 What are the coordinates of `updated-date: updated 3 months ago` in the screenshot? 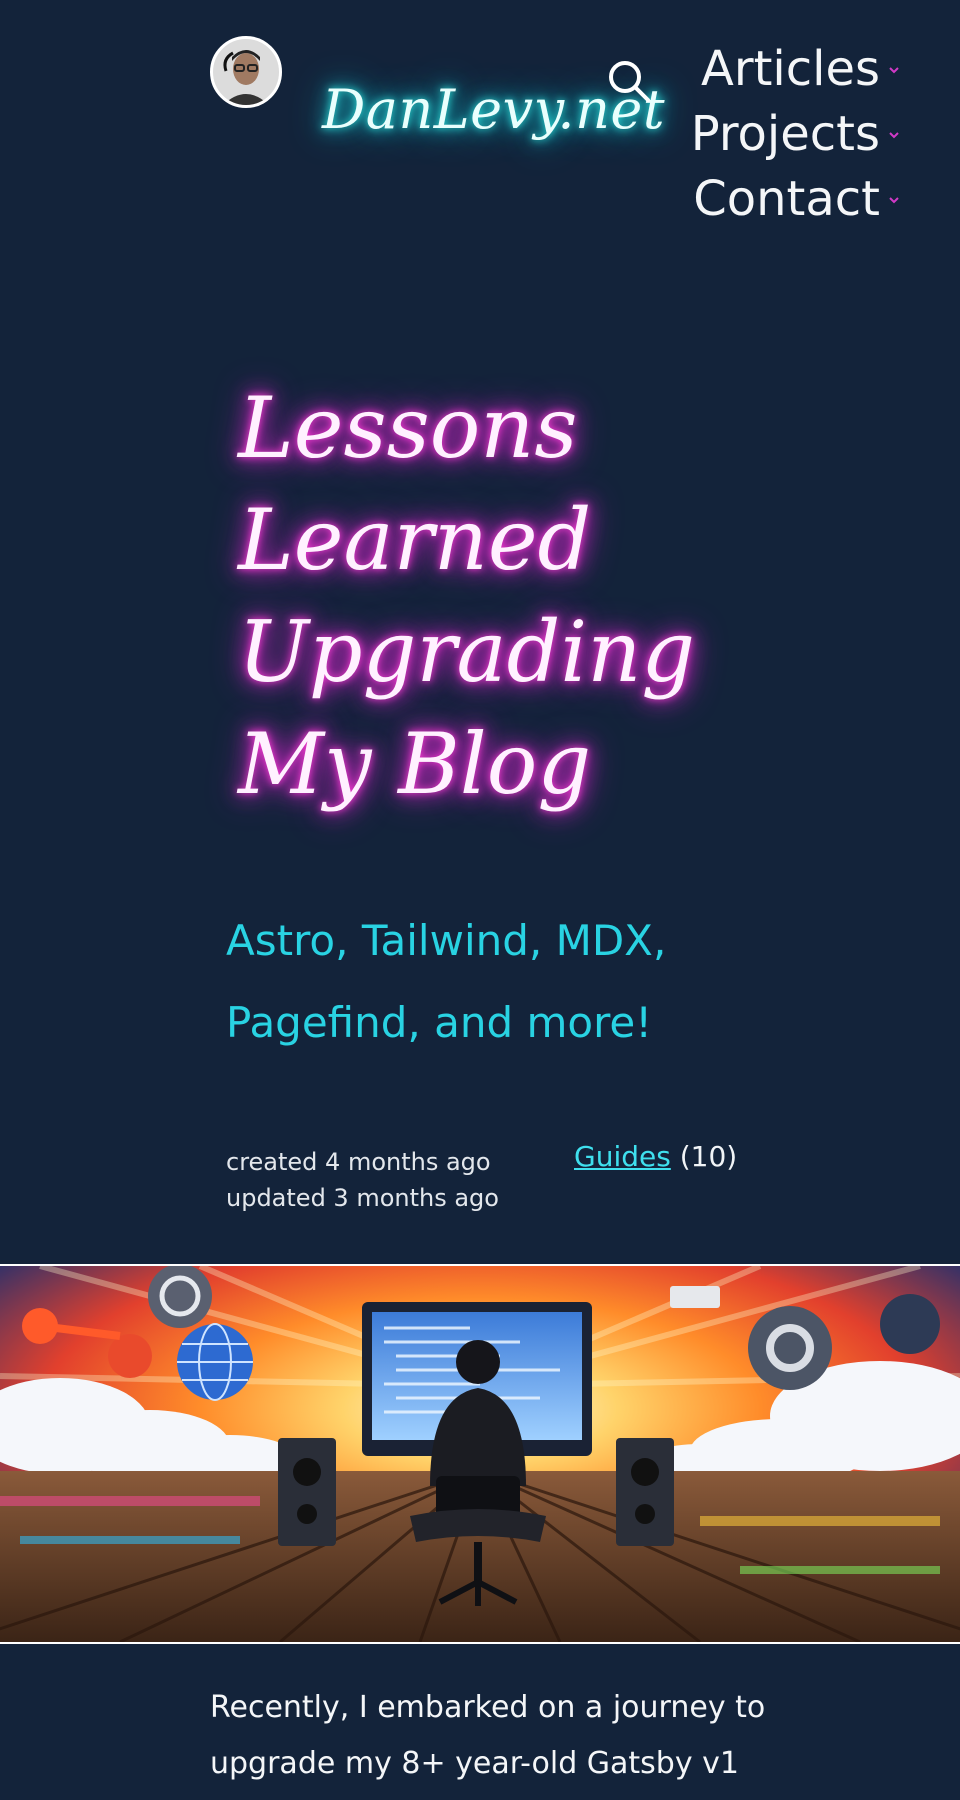 It's located at (362, 1198).